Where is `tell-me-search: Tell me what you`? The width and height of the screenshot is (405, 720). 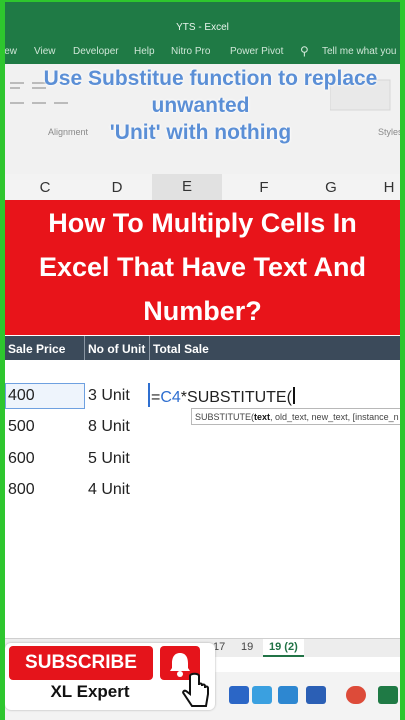
tell-me-search: Tell me what you is located at coordinates (359, 51).